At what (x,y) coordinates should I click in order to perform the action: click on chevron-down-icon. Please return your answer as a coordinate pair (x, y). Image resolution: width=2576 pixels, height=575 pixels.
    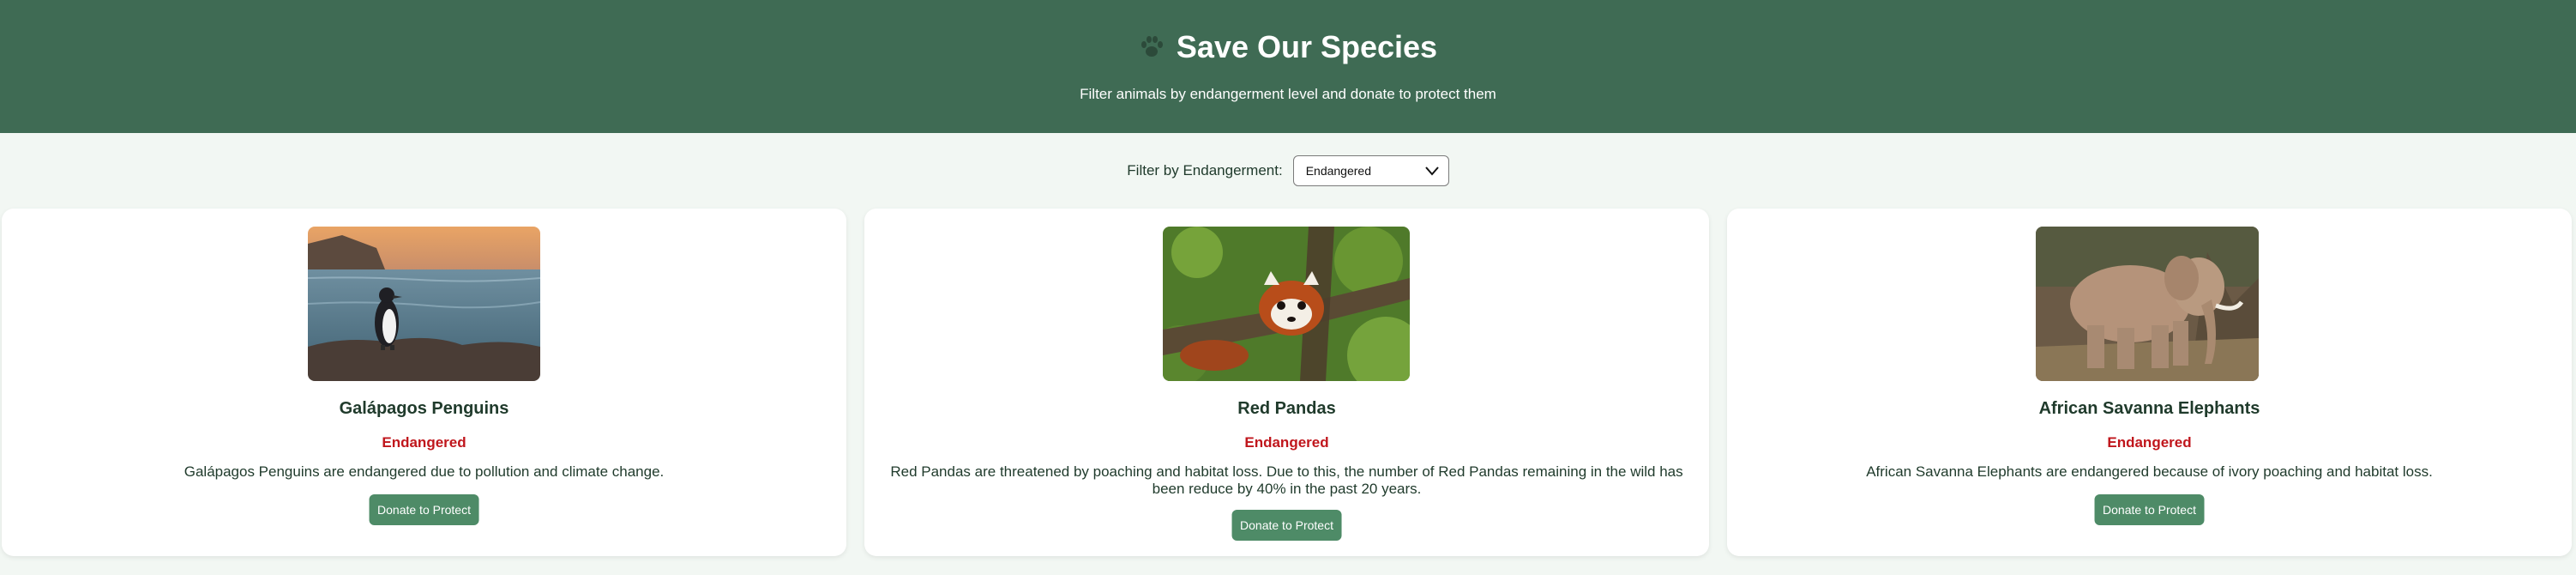
    Looking at the image, I should click on (1431, 171).